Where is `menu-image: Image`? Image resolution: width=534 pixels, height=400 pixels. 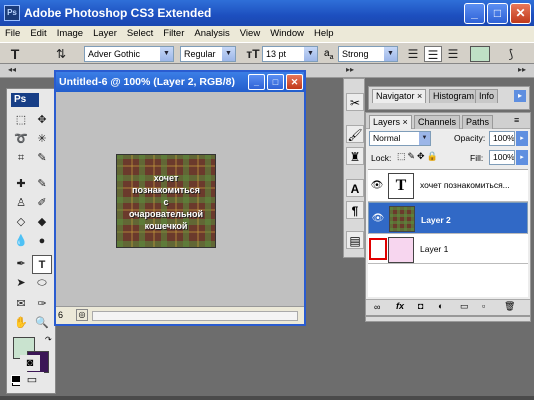
menu-image: Image is located at coordinates (70, 34).